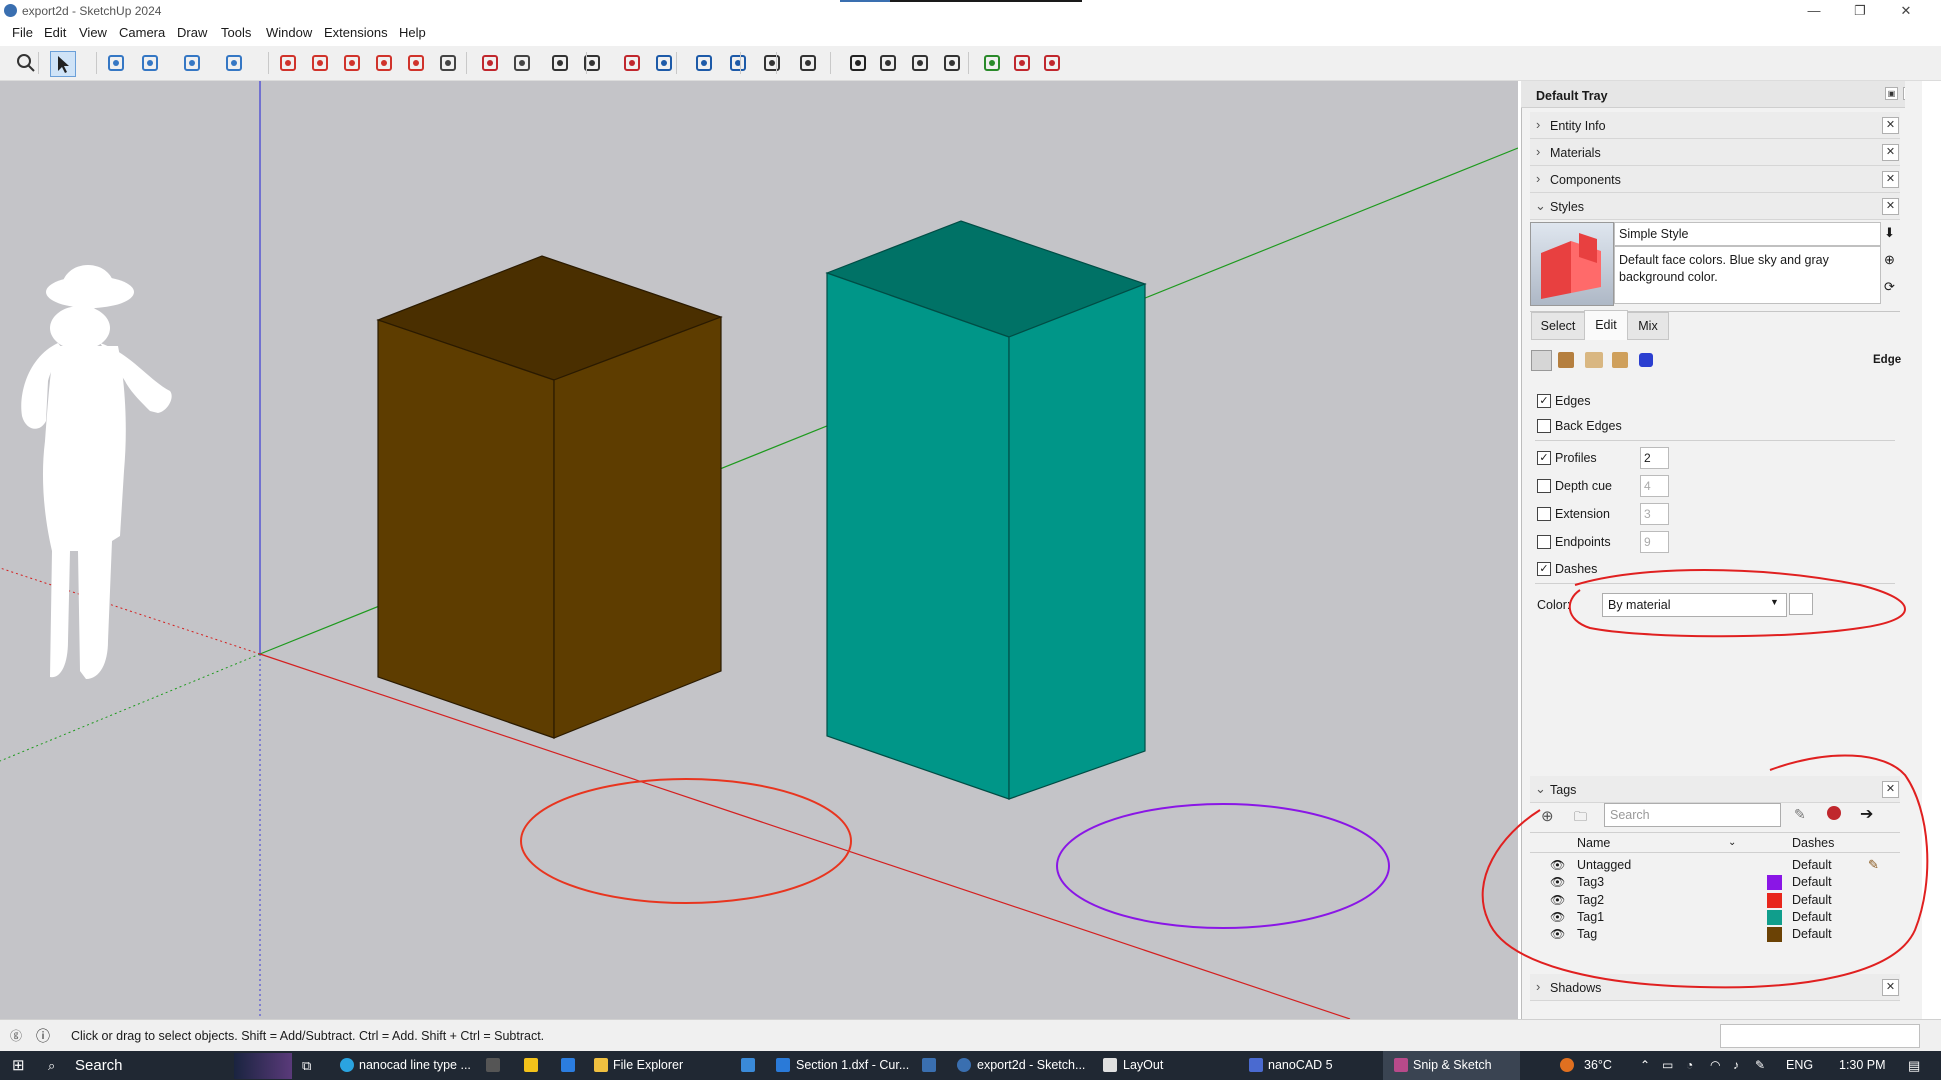  I want to click on network-icon: ◔, so click(1689, 1065).